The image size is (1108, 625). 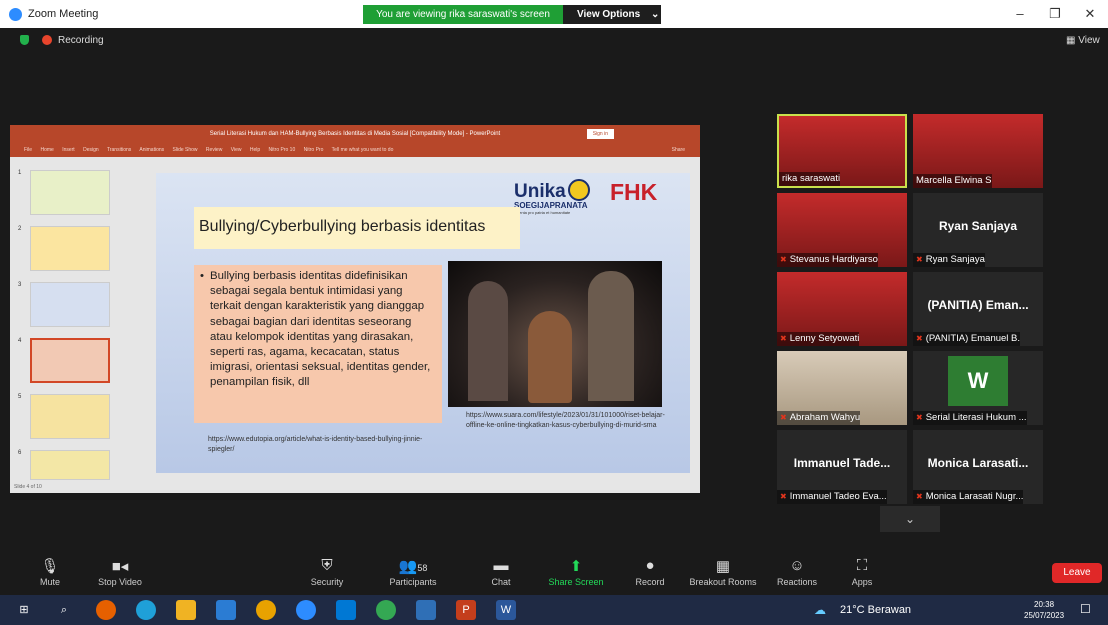 I want to click on notification-icon: ☐, so click(x=1085, y=609).